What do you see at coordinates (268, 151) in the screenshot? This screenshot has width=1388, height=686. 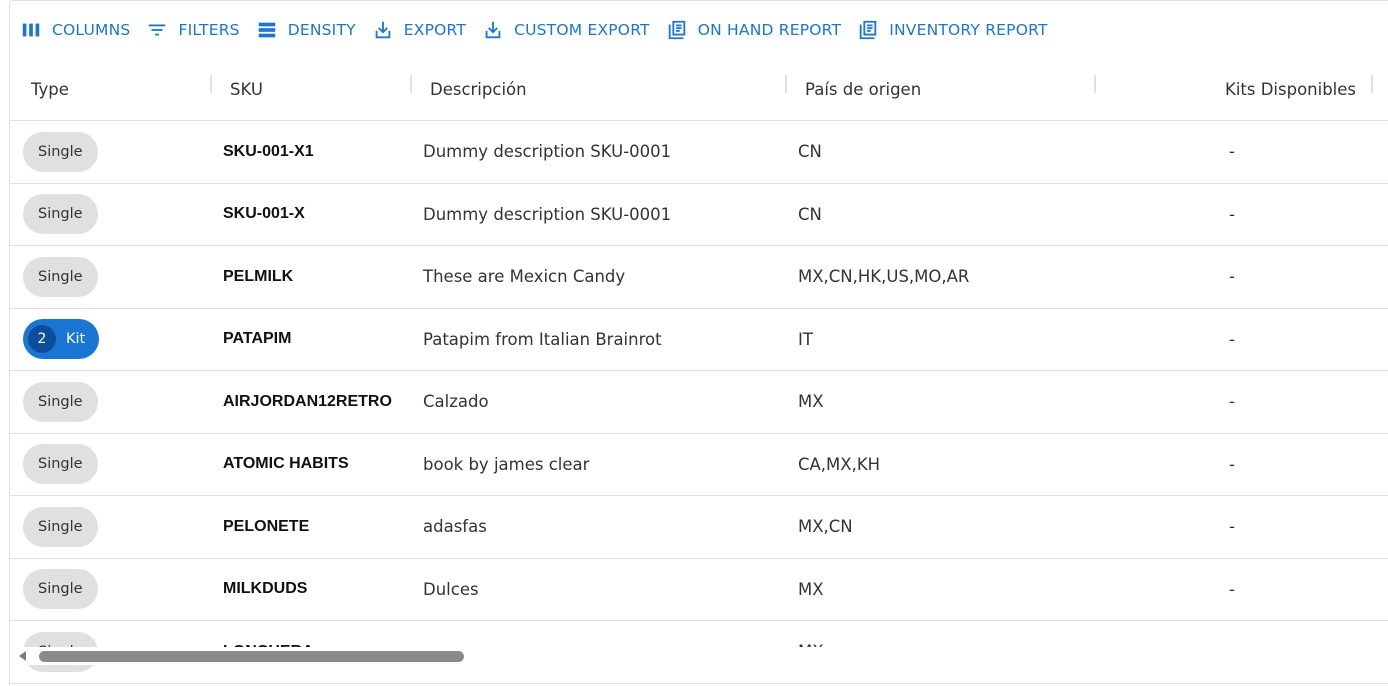 I see `sku-cell: SKU-001-X1` at bounding box center [268, 151].